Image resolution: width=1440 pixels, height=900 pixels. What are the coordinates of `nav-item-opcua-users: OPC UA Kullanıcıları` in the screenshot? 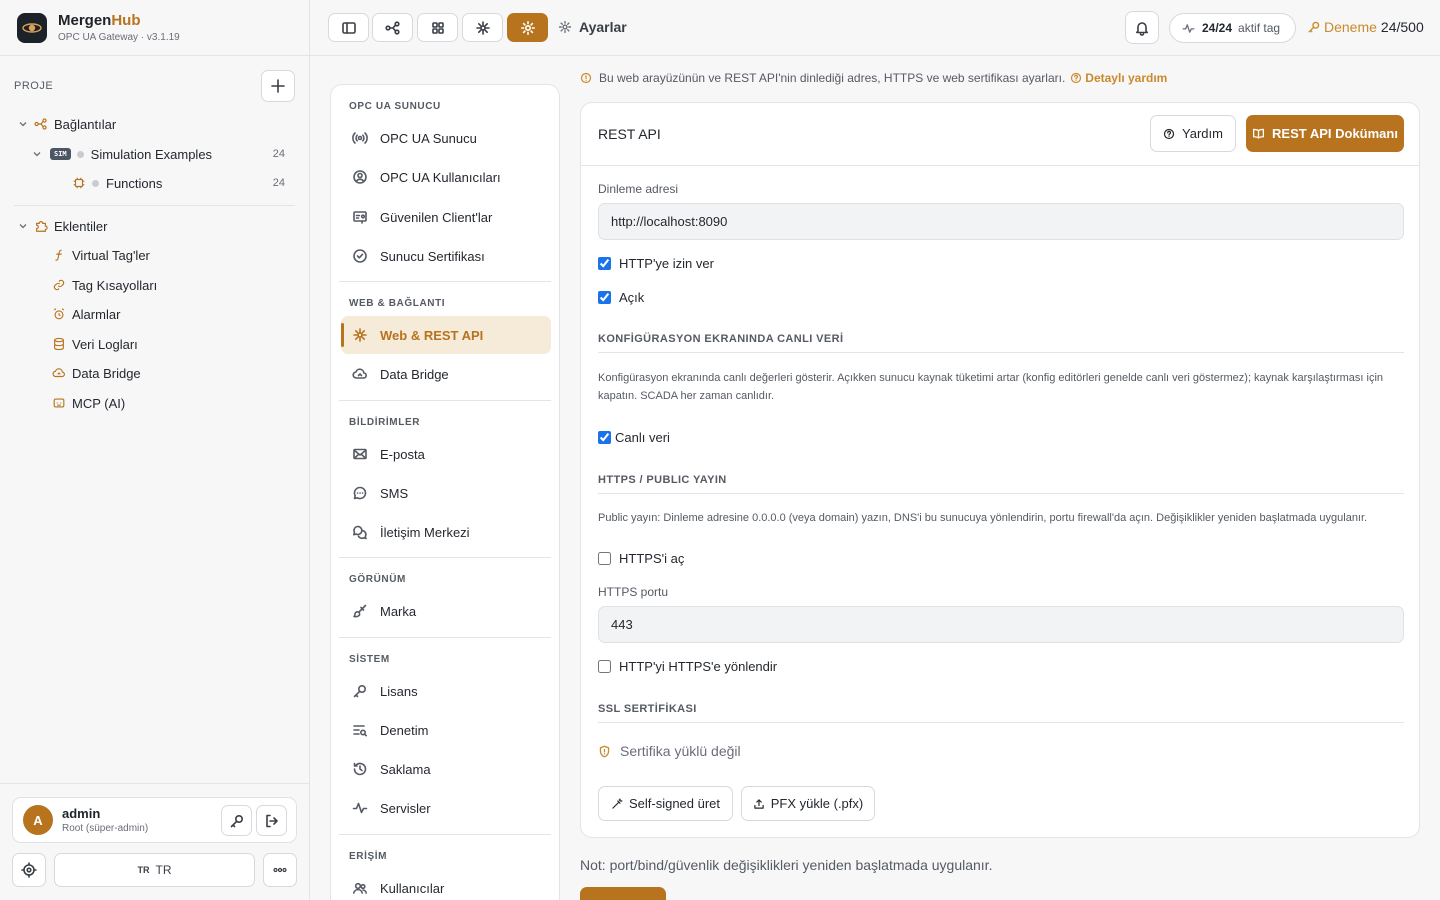 It's located at (446, 177).